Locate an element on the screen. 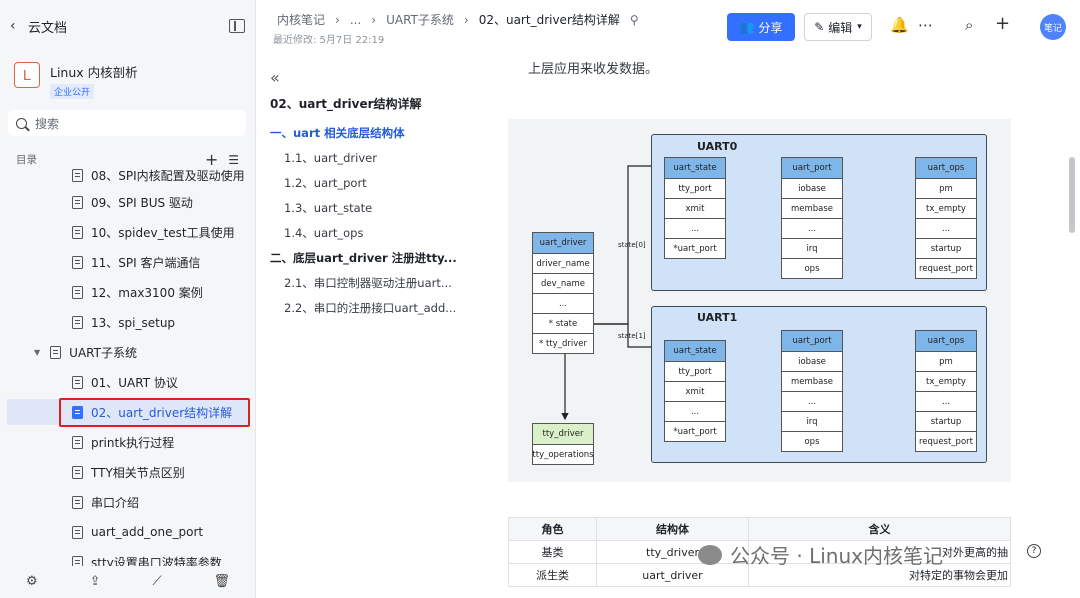 This screenshot has height=598, width=1080. stats-icon: ⟋ is located at coordinates (156, 581).